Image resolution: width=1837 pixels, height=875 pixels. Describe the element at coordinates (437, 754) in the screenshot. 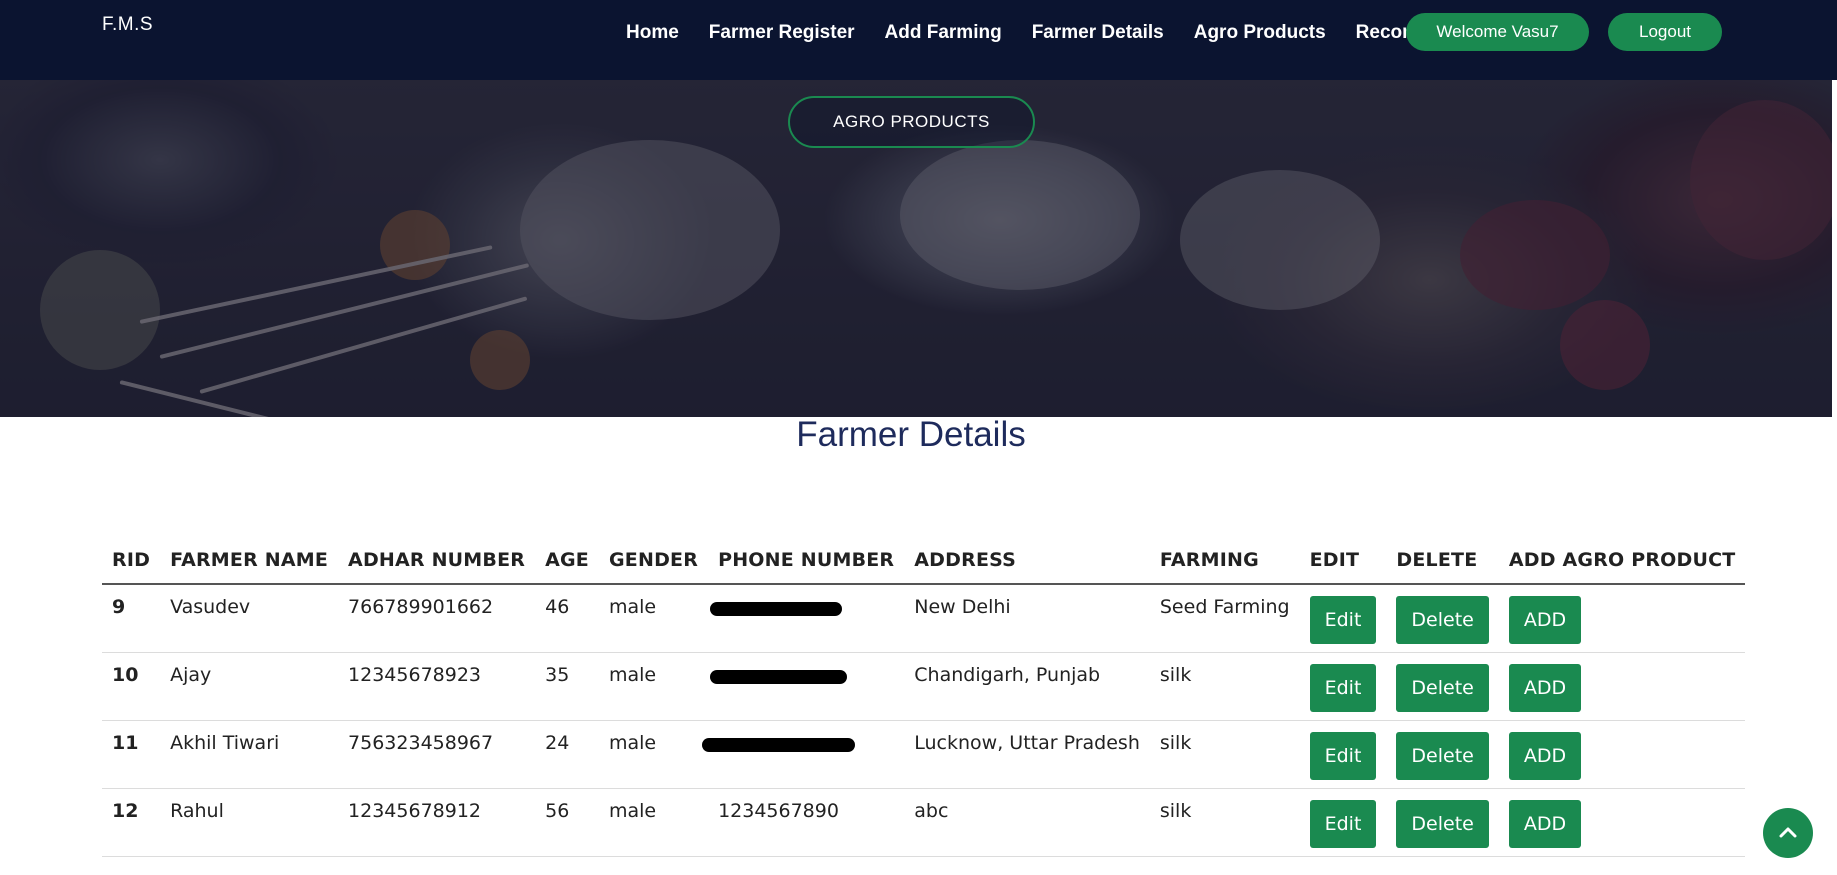

I see `cell-adhar-number: 756323458967` at that location.